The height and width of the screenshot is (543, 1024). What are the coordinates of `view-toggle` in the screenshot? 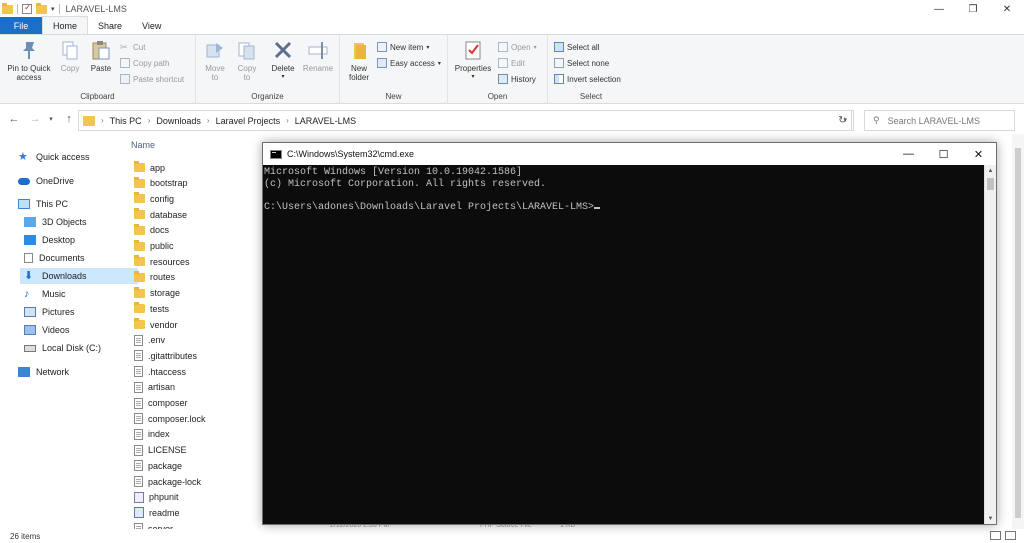 It's located at (1003, 535).